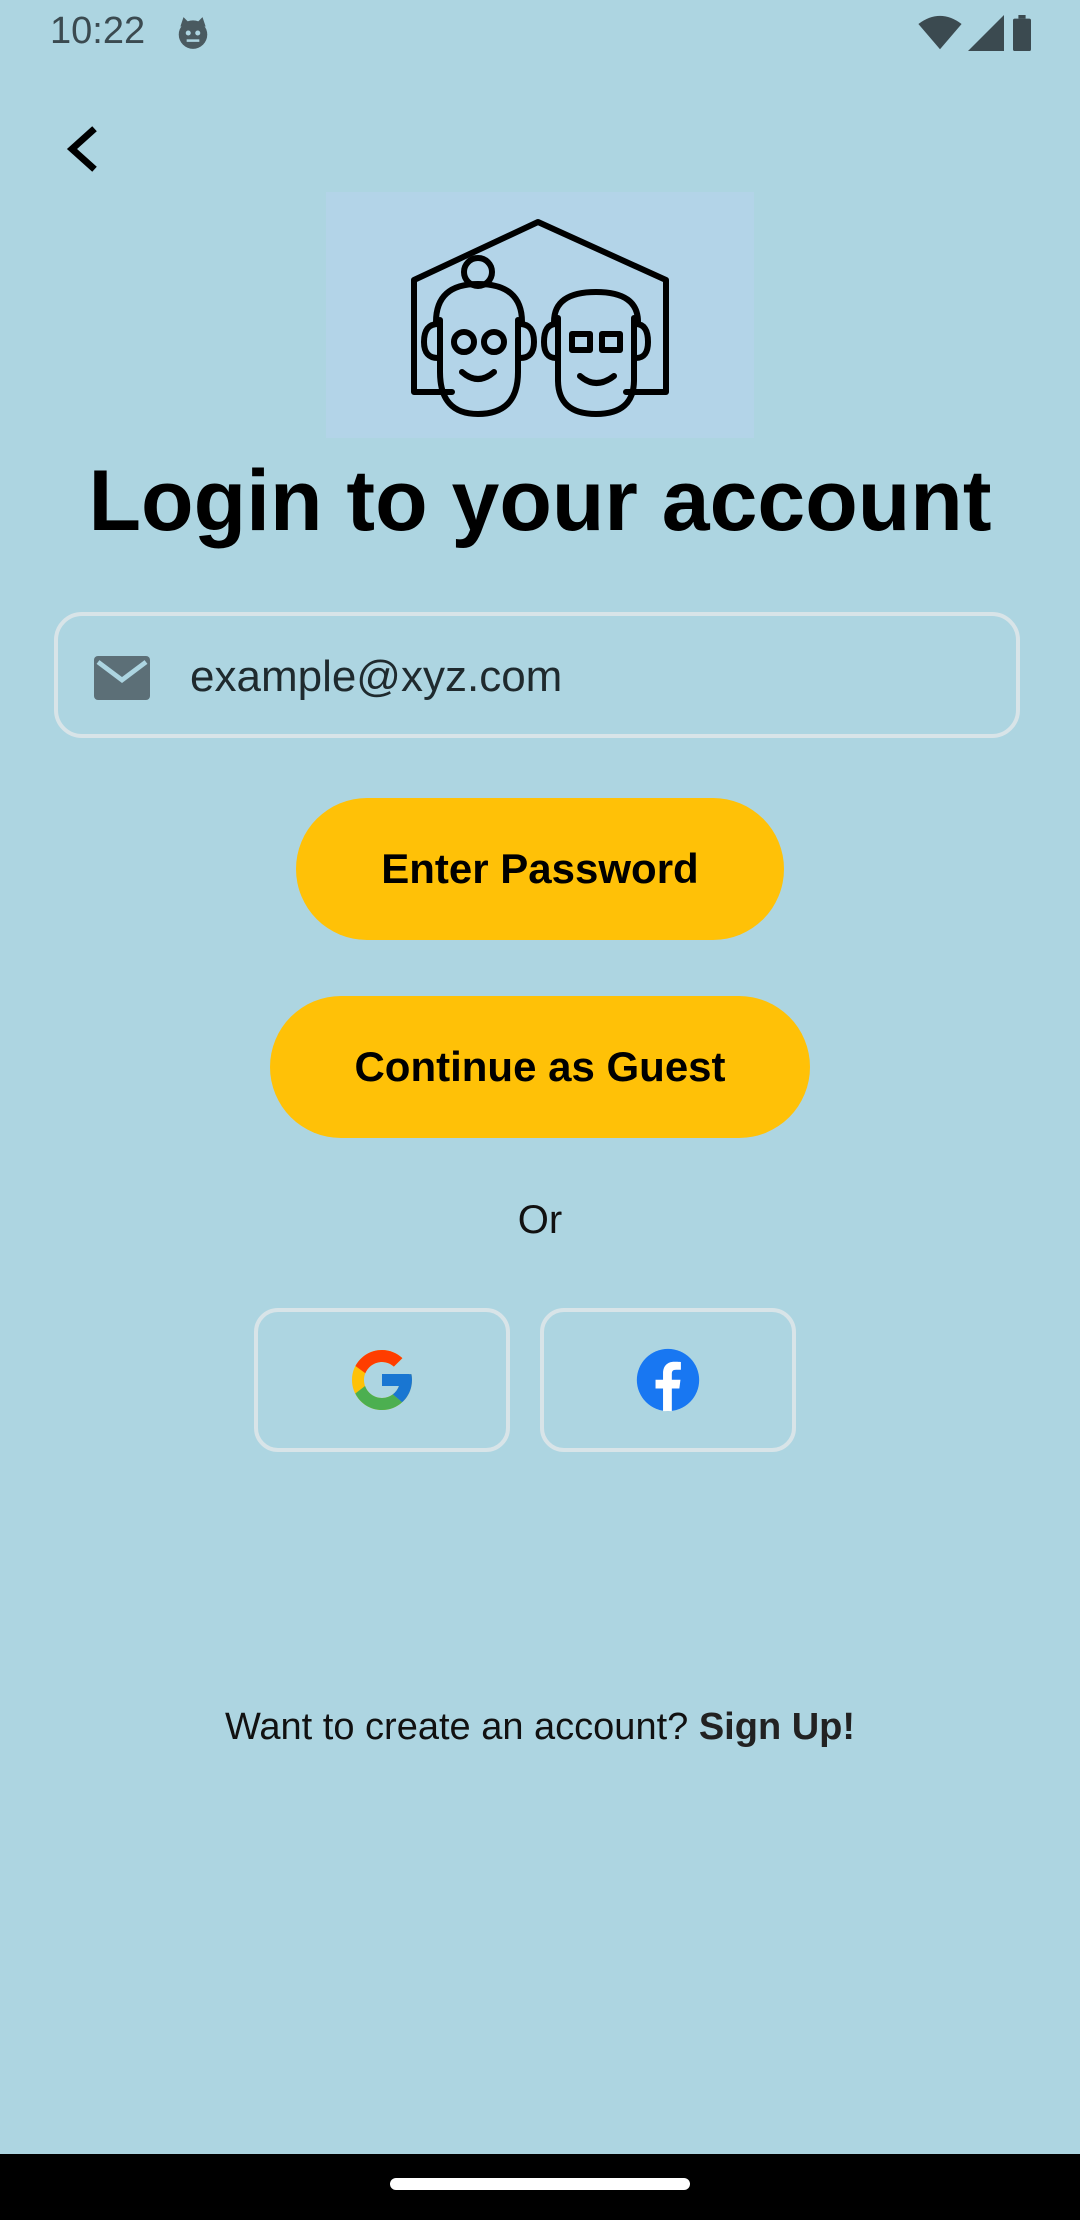 The width and height of the screenshot is (1080, 2220). I want to click on facebook-login-button, so click(668, 1380).